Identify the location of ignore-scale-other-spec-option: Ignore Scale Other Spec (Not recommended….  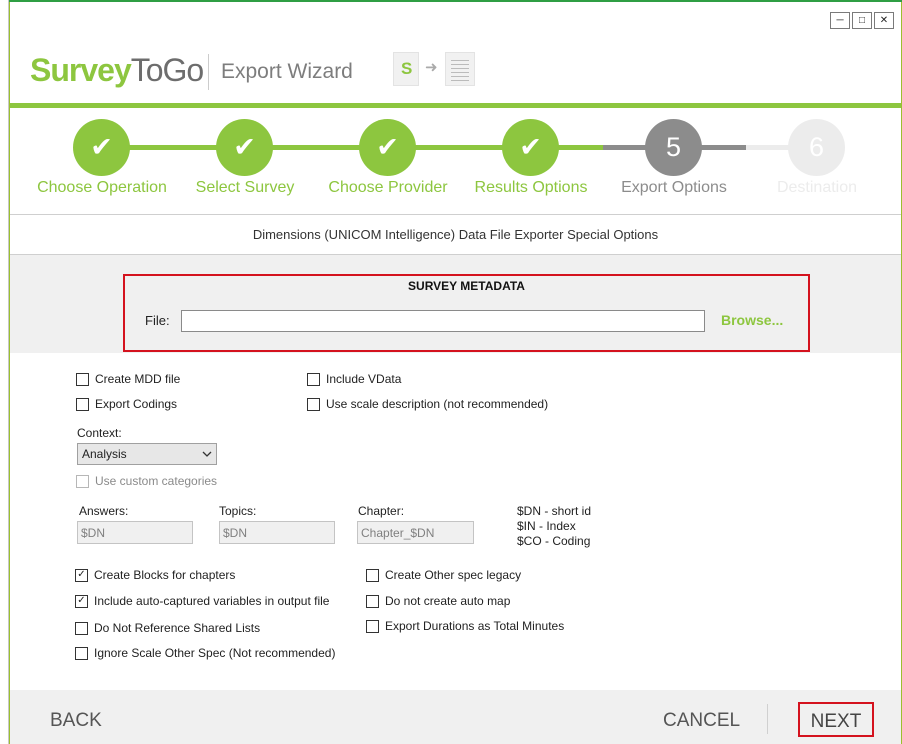
(205, 653).